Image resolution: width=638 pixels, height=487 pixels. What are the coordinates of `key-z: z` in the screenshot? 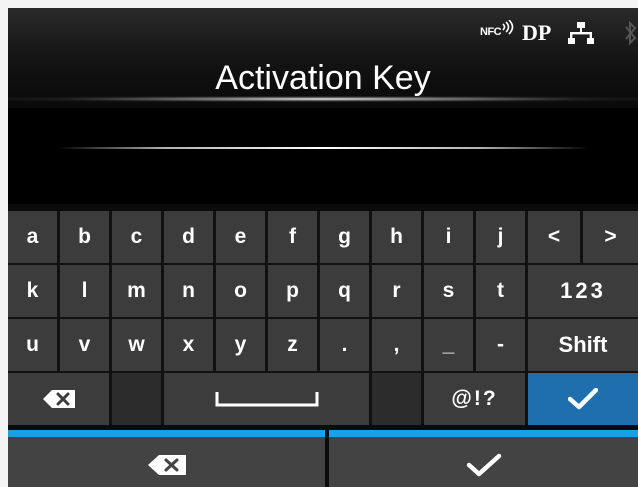 It's located at (292, 345).